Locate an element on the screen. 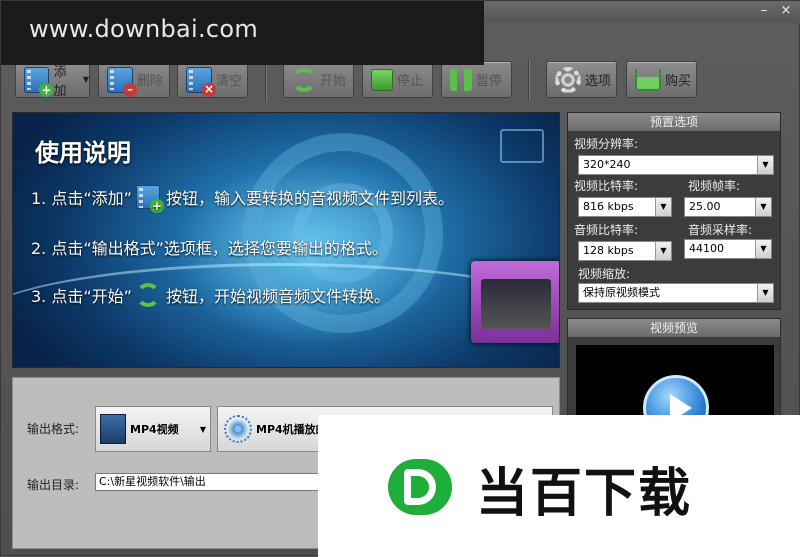  framerate-label: 视频帧率: is located at coordinates (714, 186).